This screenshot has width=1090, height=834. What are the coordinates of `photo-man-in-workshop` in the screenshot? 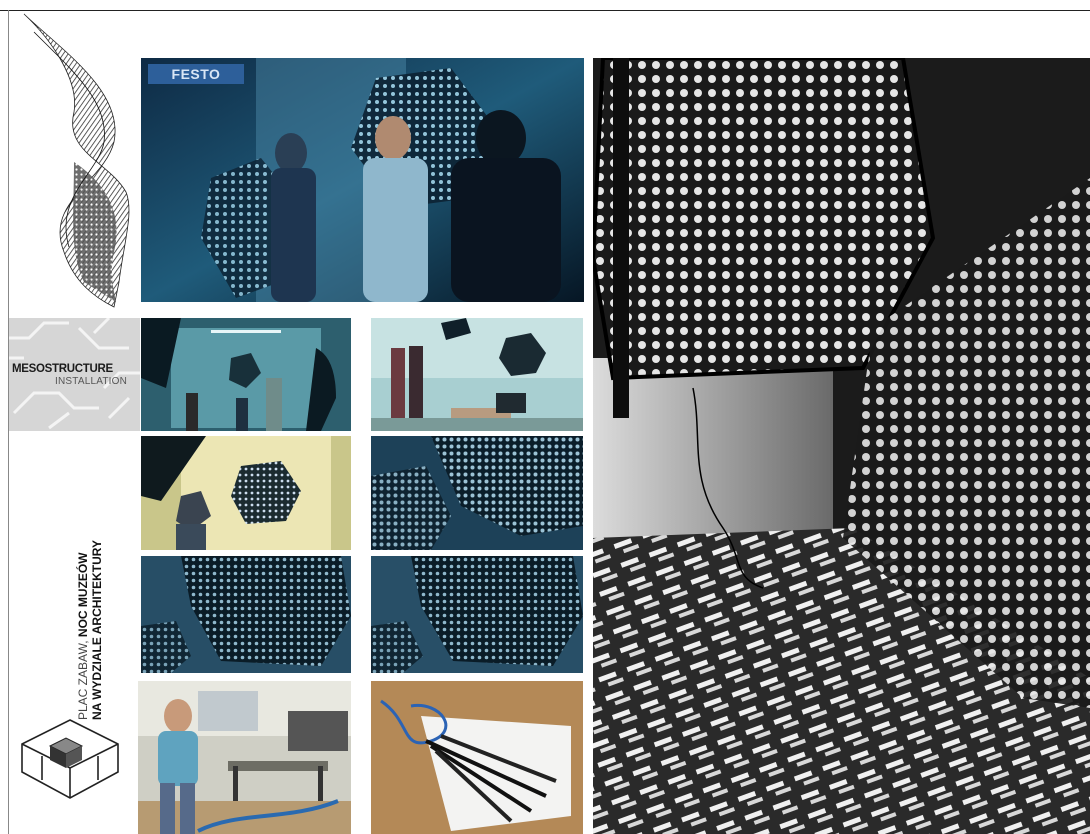 It's located at (244, 757).